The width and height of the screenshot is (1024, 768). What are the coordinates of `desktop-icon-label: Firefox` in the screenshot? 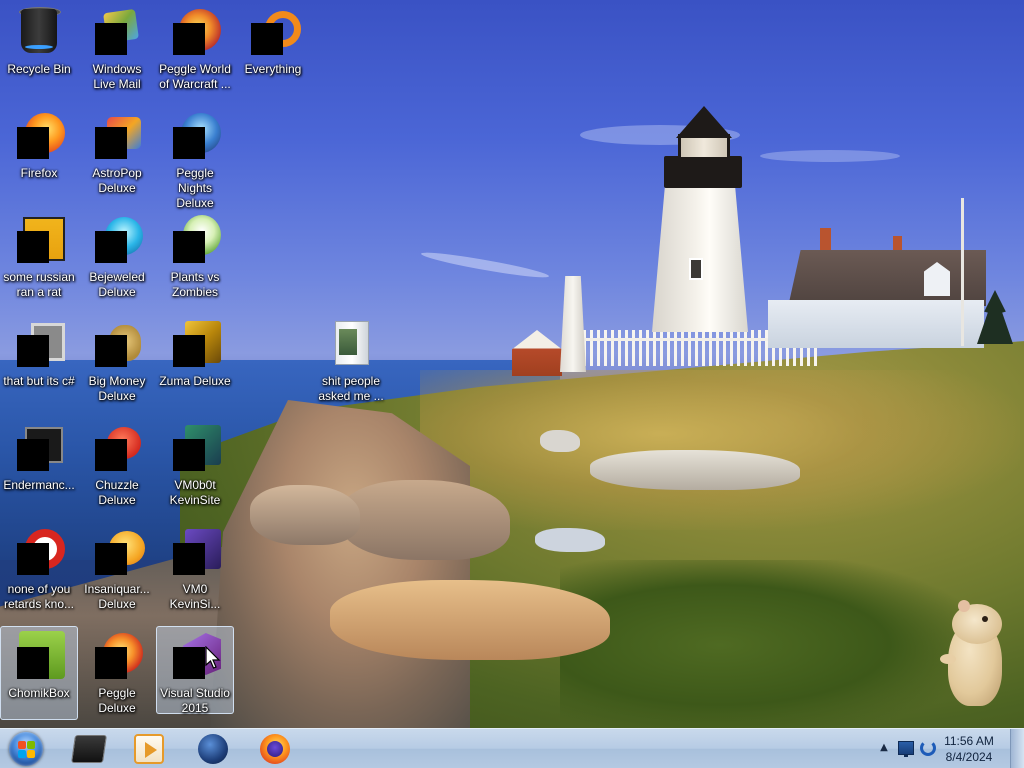 It's located at (39, 173).